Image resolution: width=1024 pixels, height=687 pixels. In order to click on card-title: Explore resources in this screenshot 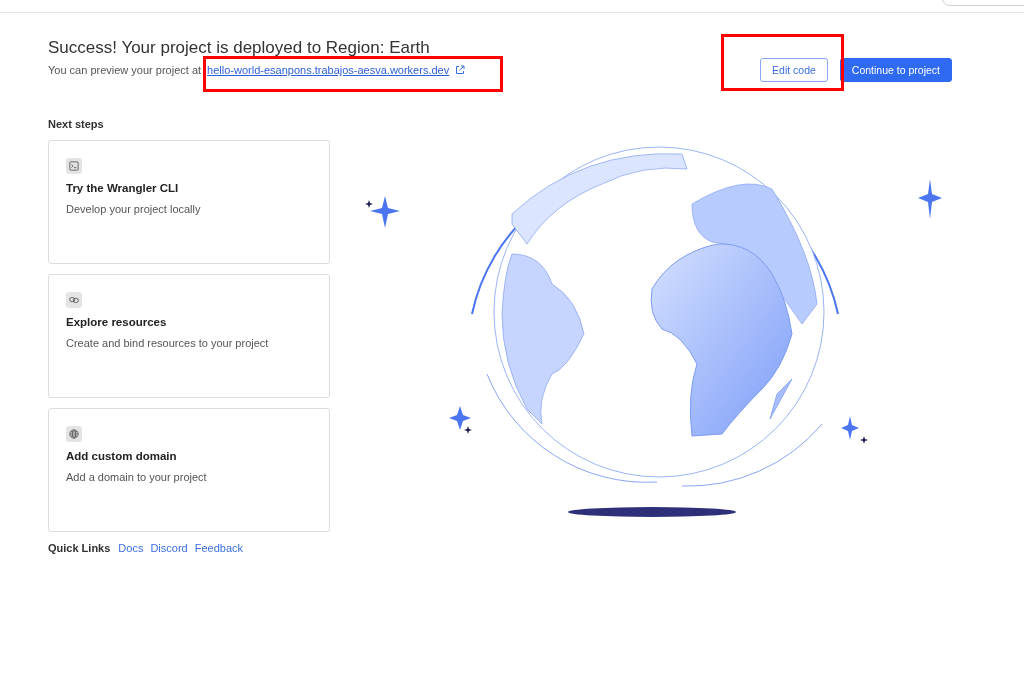, I will do `click(117, 322)`.